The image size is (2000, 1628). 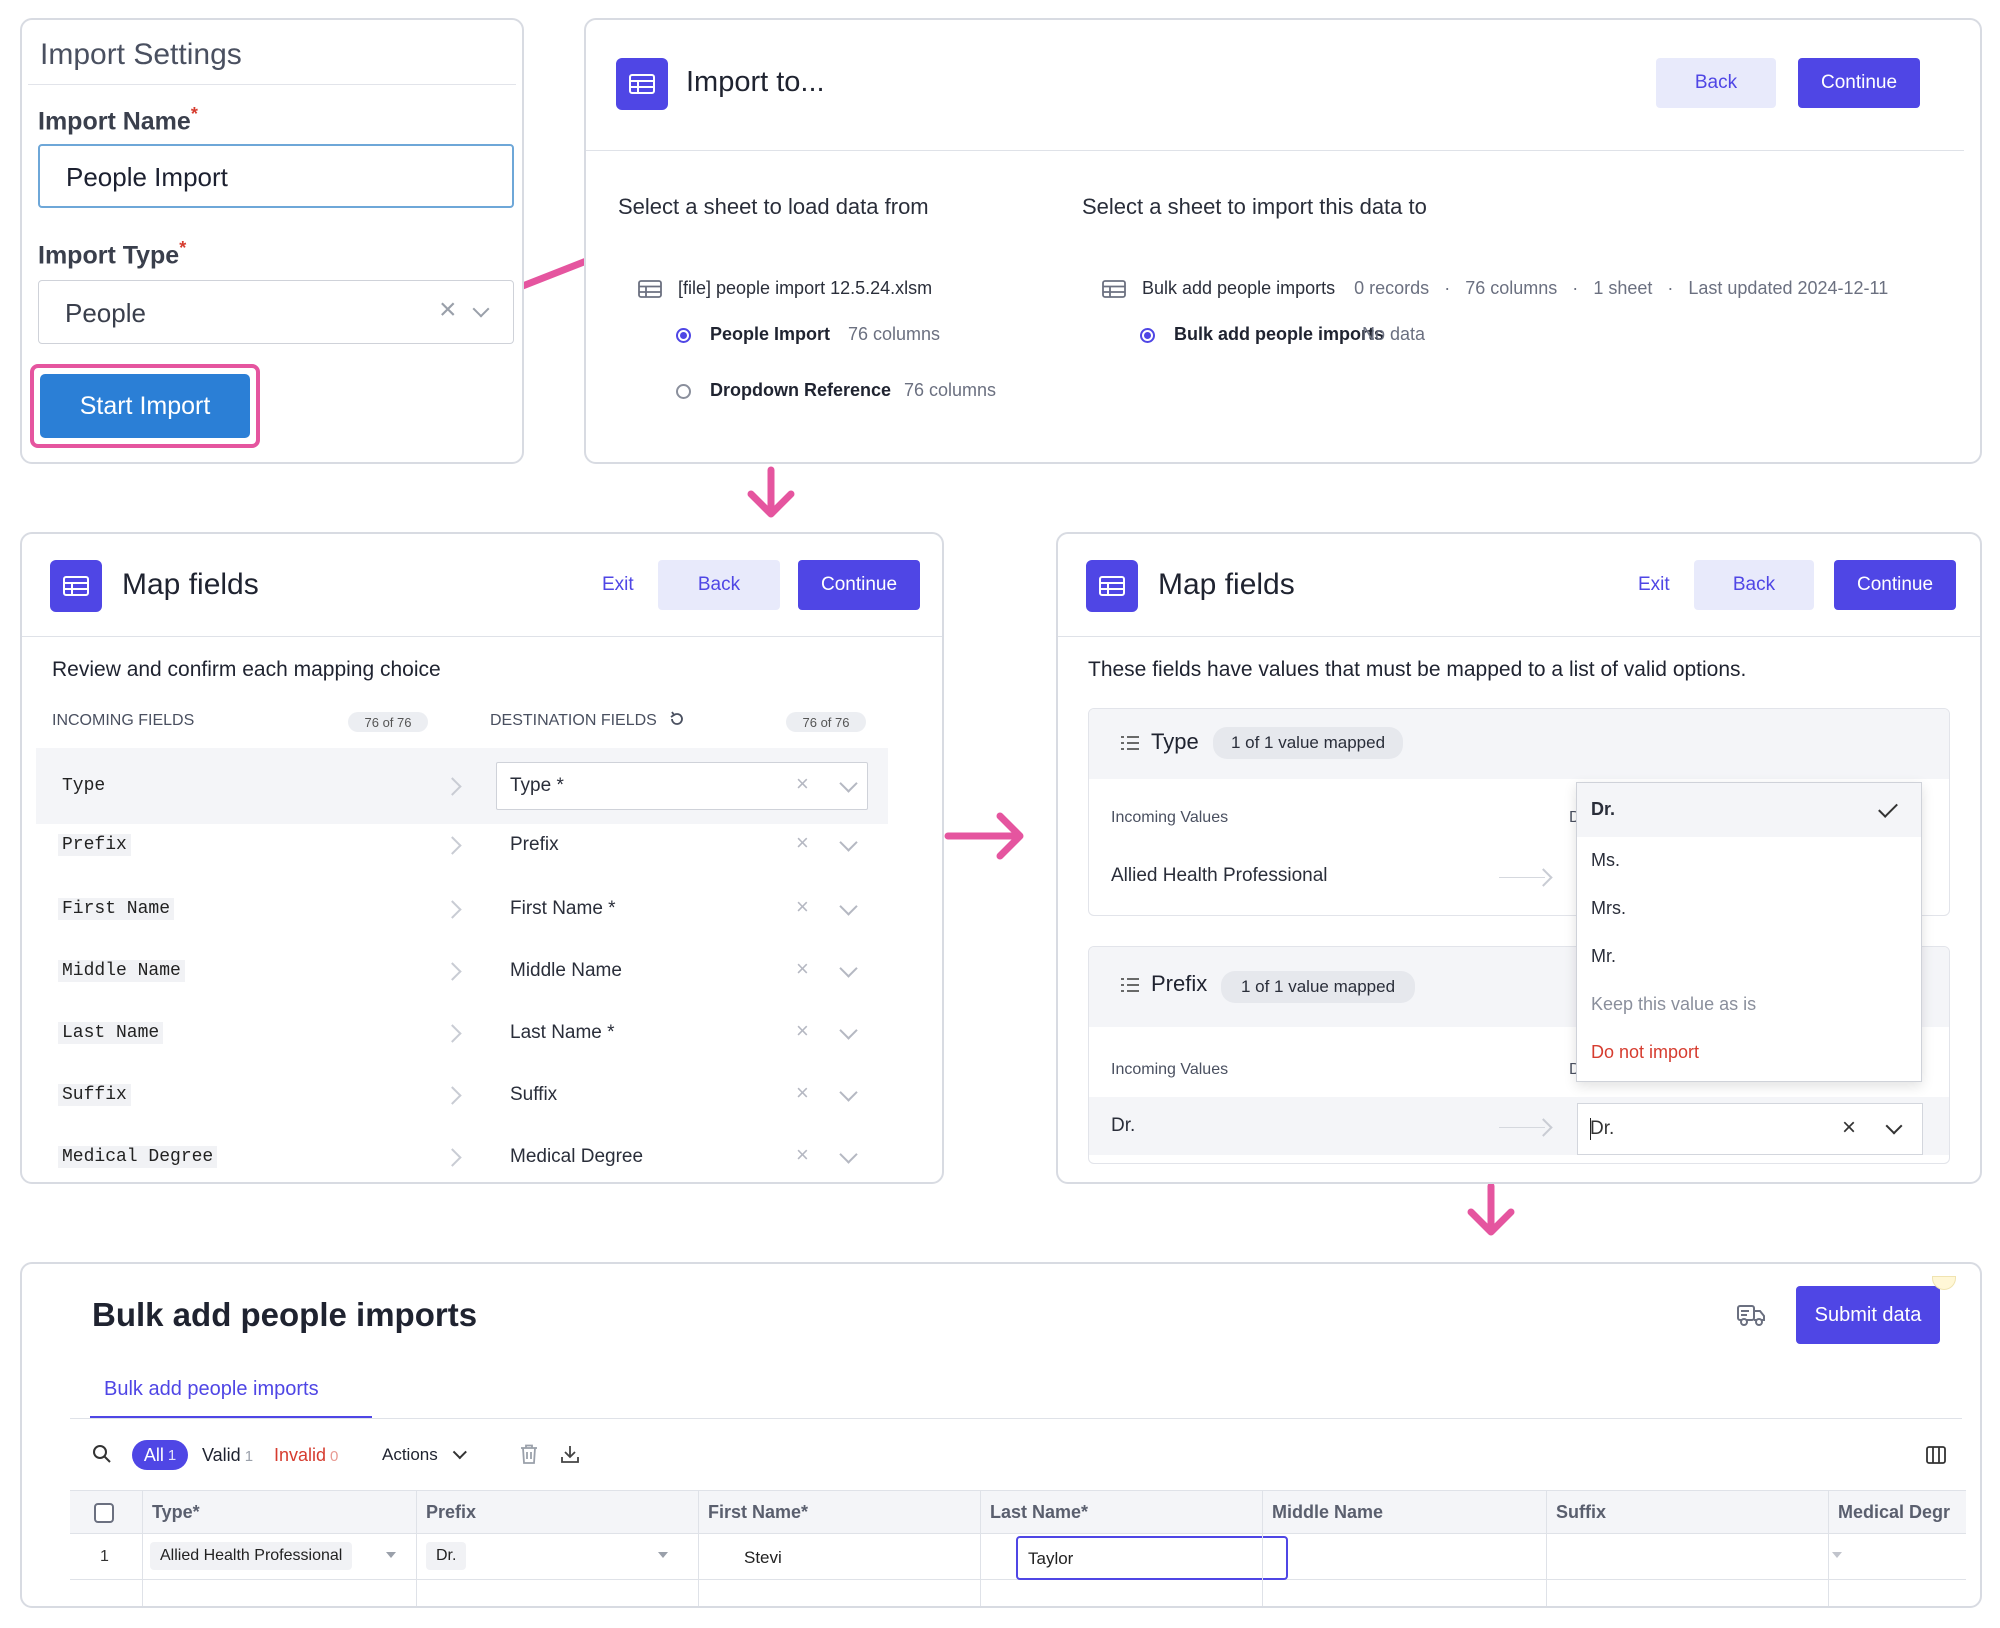 I want to click on dropdown-option: Do not import, so click(x=1749, y=1053).